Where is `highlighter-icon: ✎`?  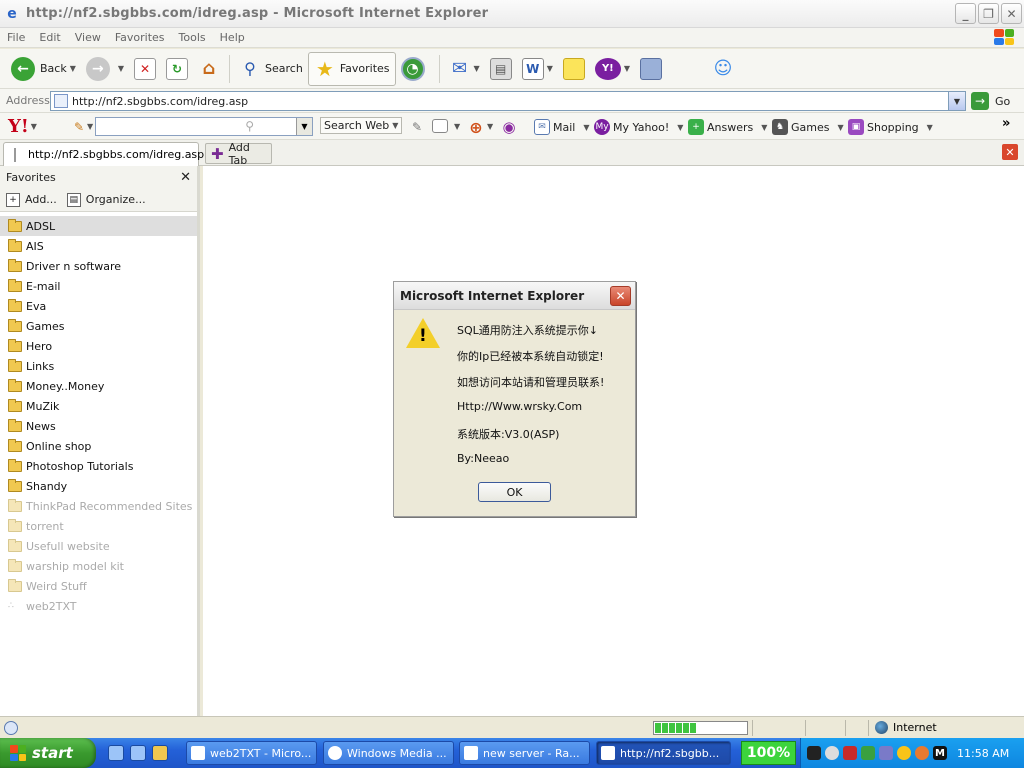 highlighter-icon: ✎ is located at coordinates (417, 127).